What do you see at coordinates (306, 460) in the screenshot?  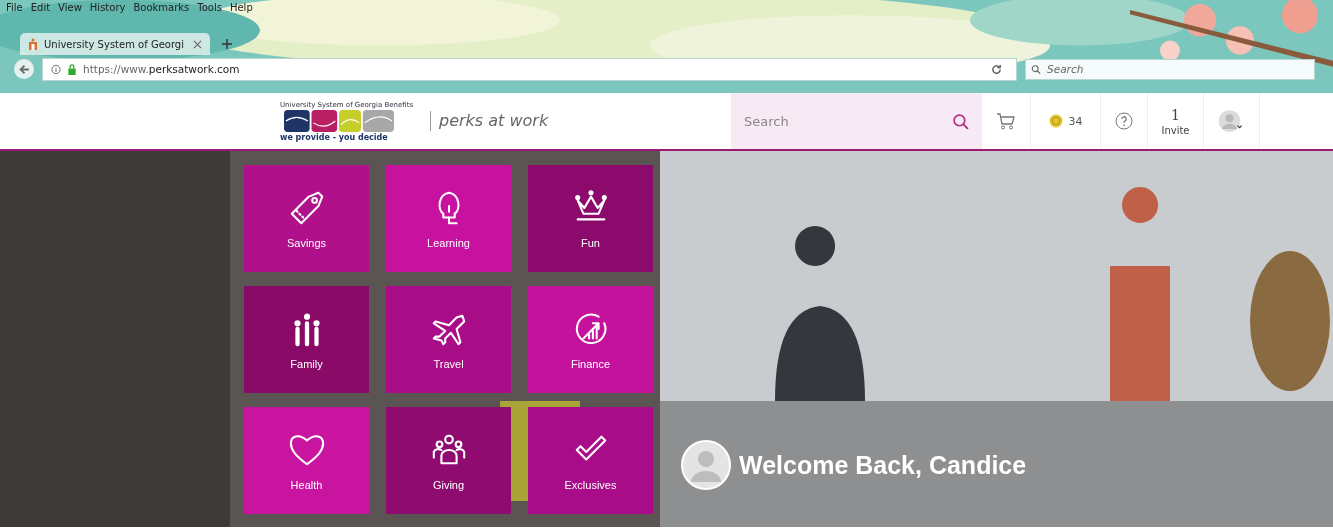 I see `category-tile: Health` at bounding box center [306, 460].